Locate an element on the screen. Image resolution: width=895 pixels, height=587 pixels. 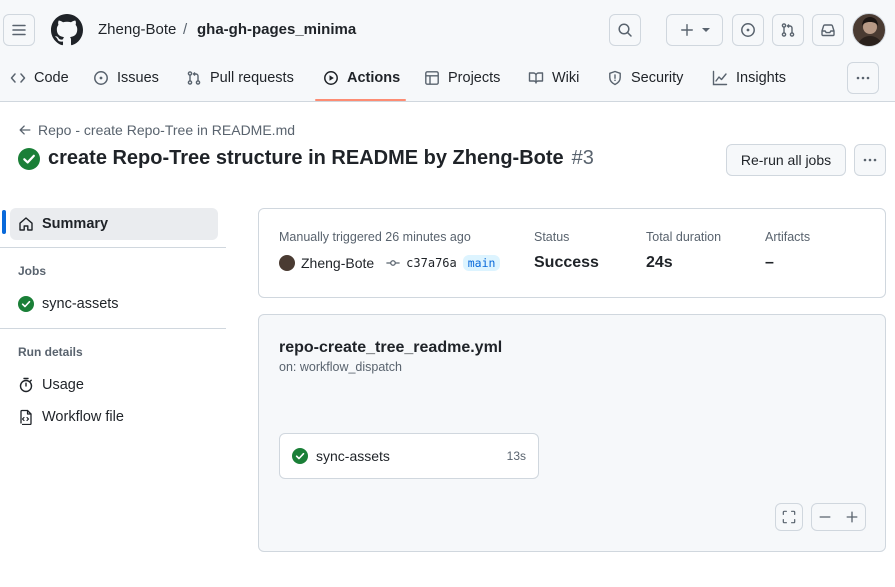
tab-code: Code is located at coordinates (39, 78).